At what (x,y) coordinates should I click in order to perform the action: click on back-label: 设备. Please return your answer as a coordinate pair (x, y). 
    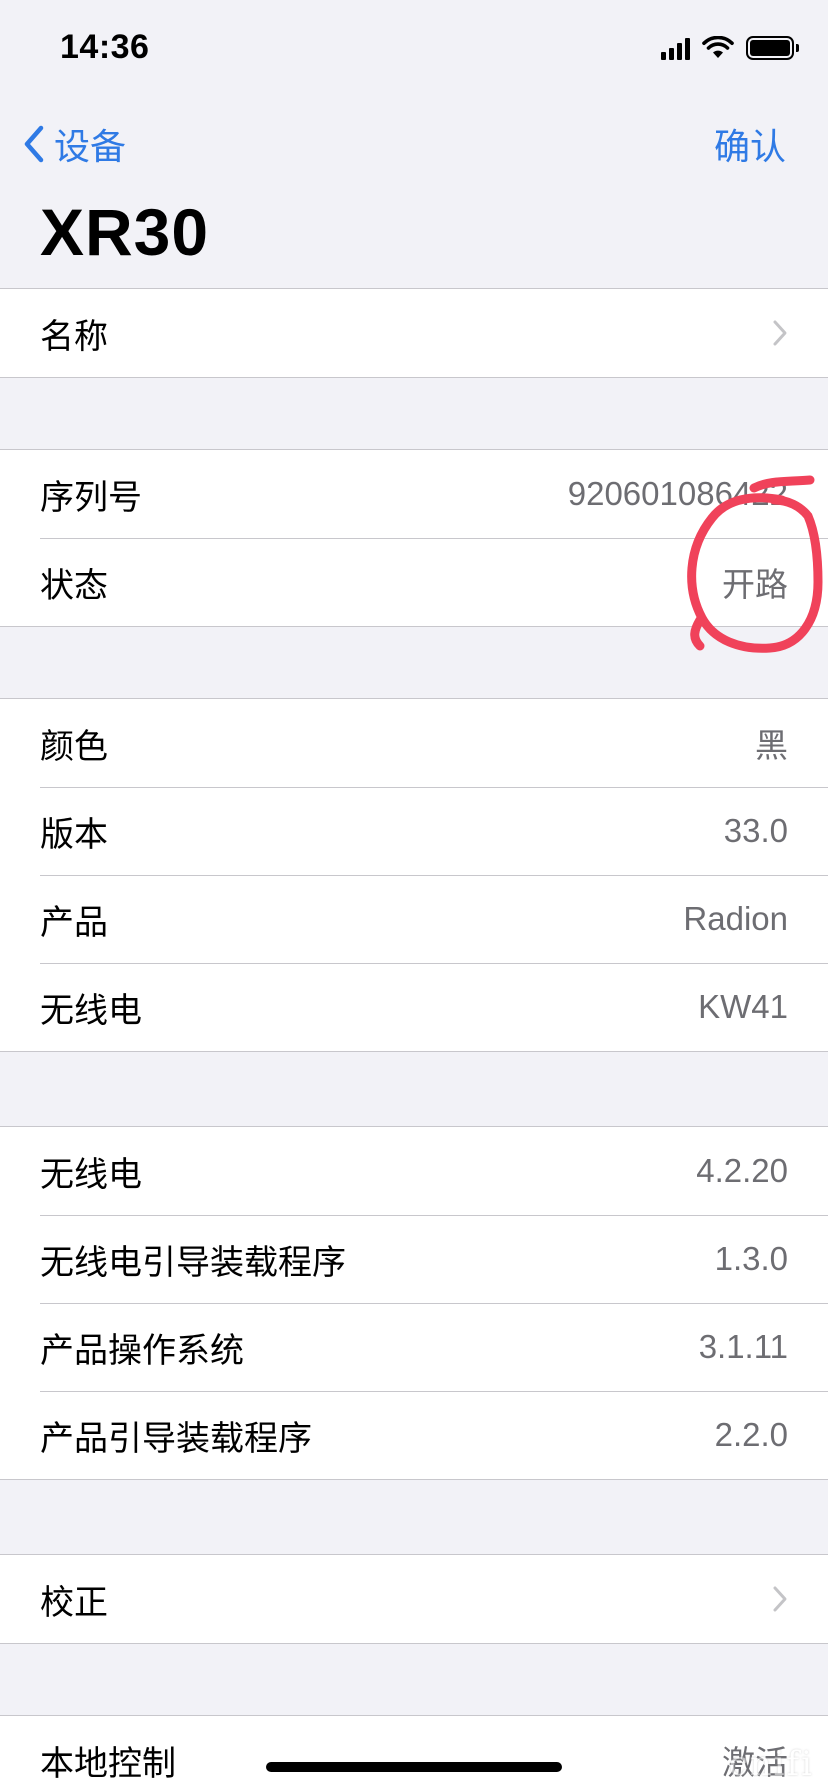
    Looking at the image, I should click on (90, 146).